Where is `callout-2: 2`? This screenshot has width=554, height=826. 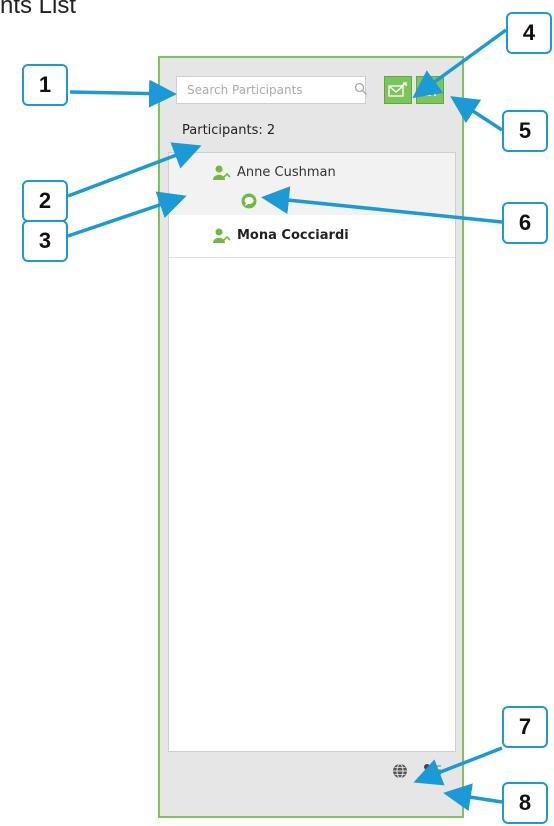
callout-2: 2 is located at coordinates (45, 201).